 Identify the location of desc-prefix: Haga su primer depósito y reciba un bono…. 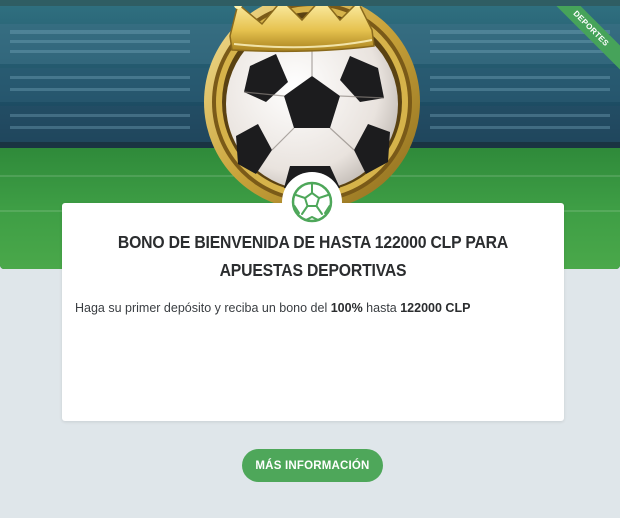
(203, 308).